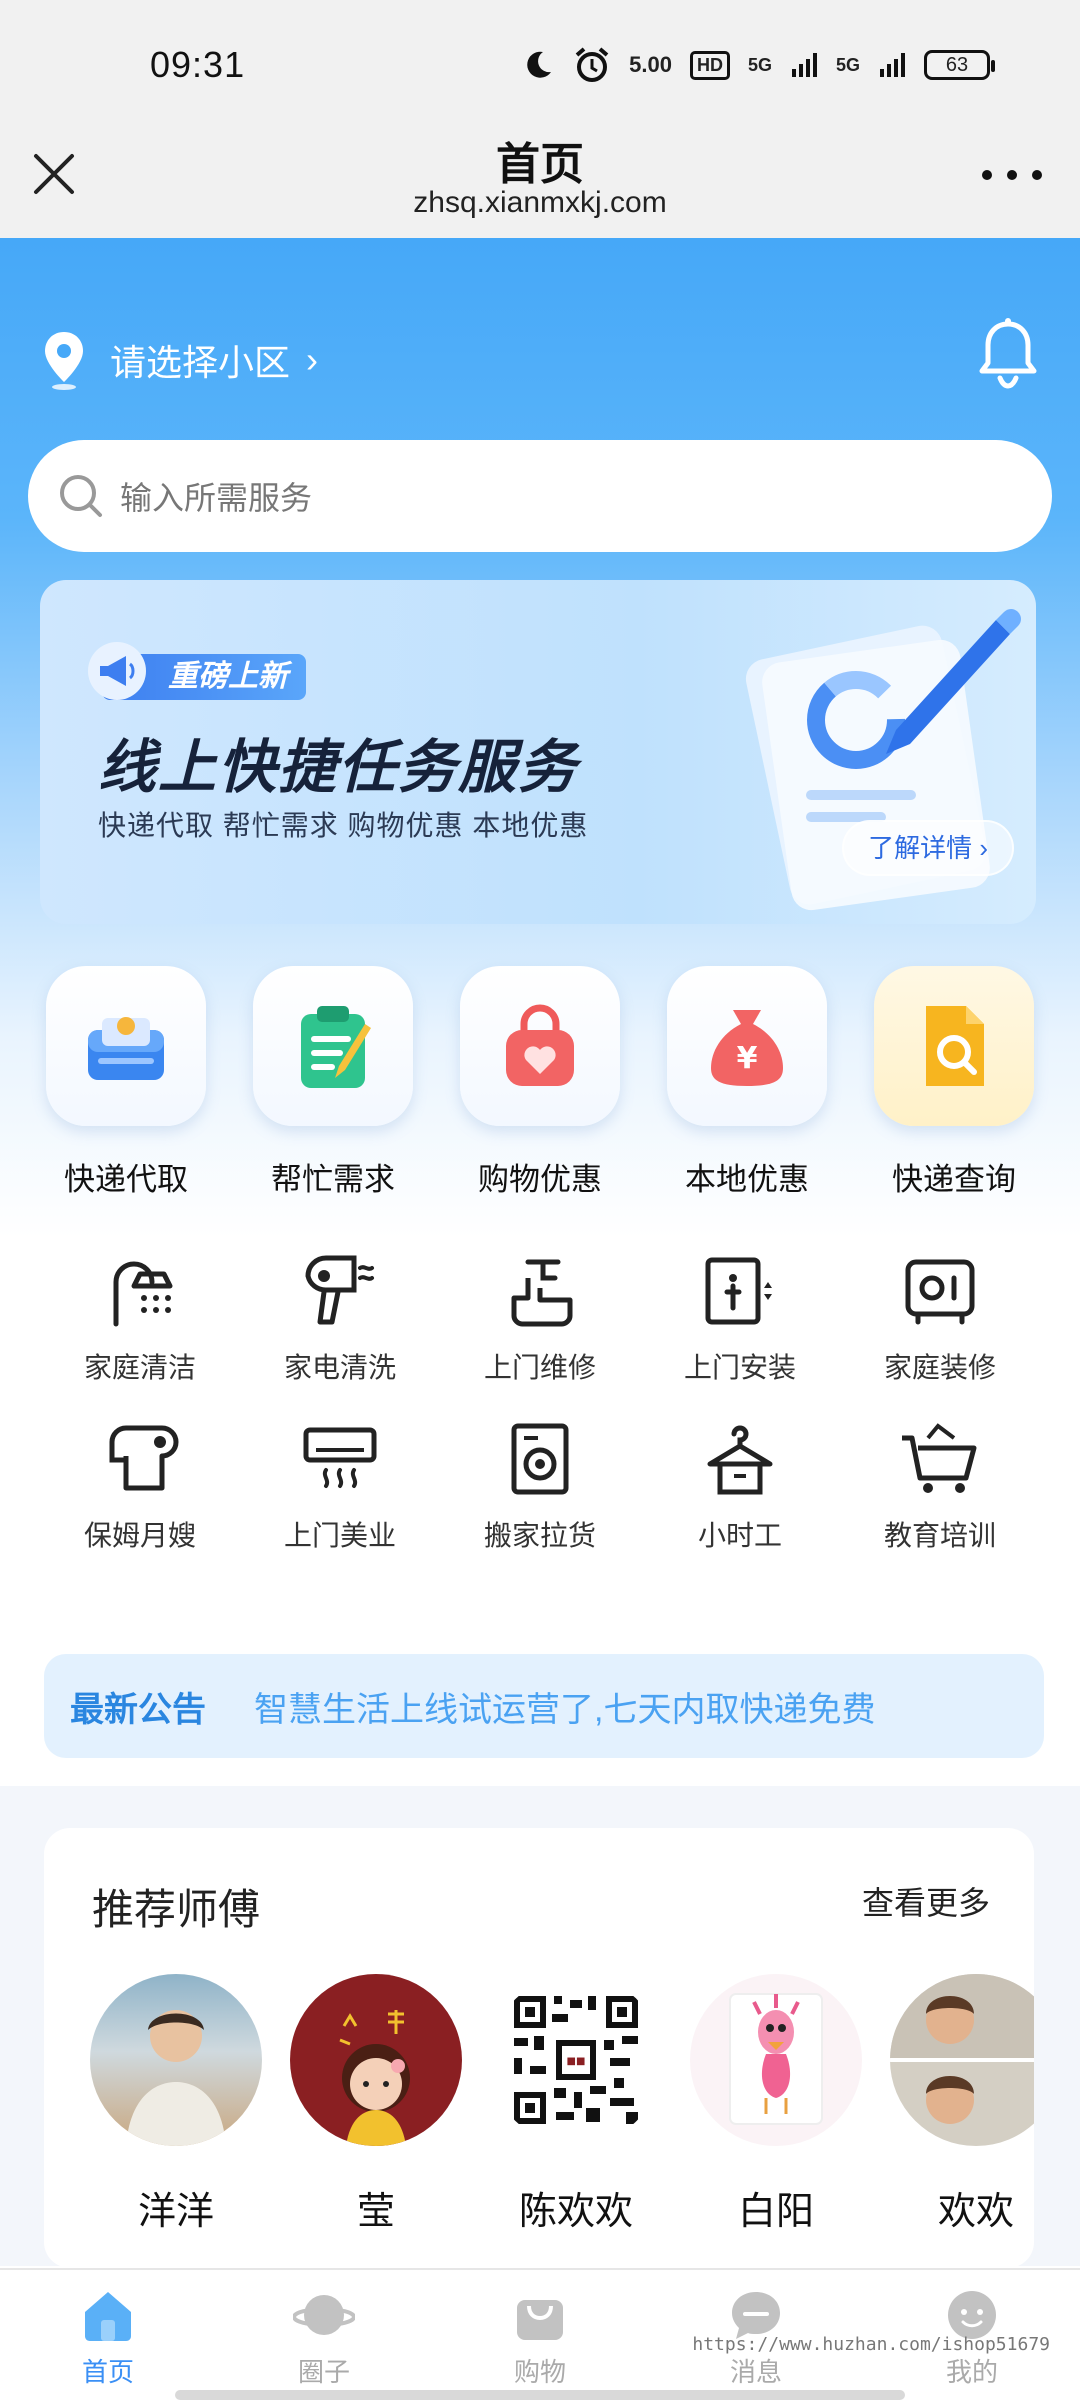  Describe the element at coordinates (540, 496) in the screenshot. I see `search-bar: 输入所需服务` at that location.